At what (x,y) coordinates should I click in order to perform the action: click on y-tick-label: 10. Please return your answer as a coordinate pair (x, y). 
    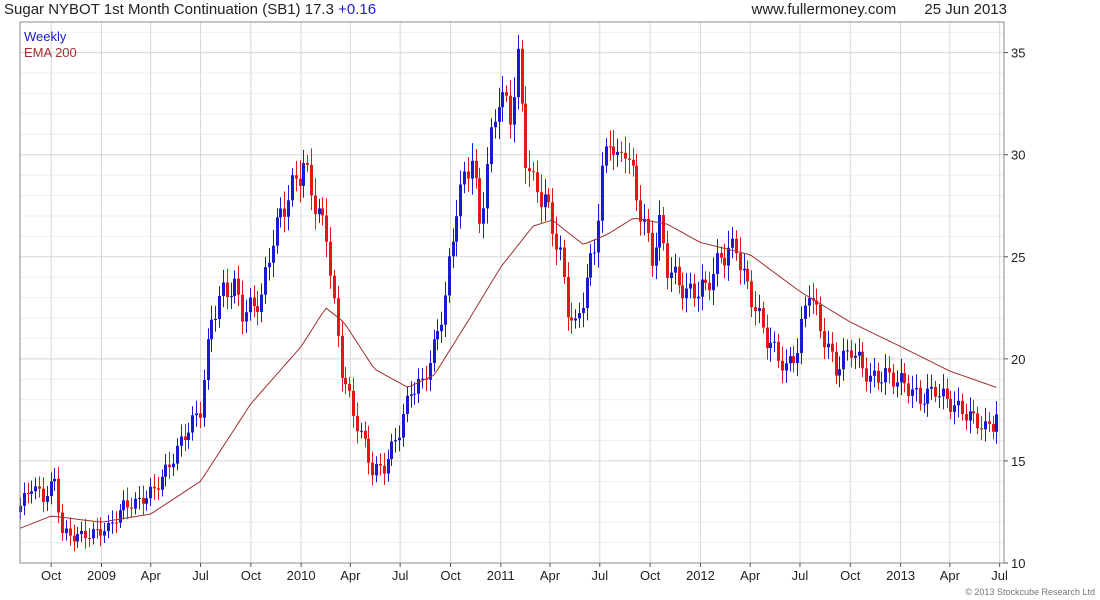
    Looking at the image, I should click on (1018, 563).